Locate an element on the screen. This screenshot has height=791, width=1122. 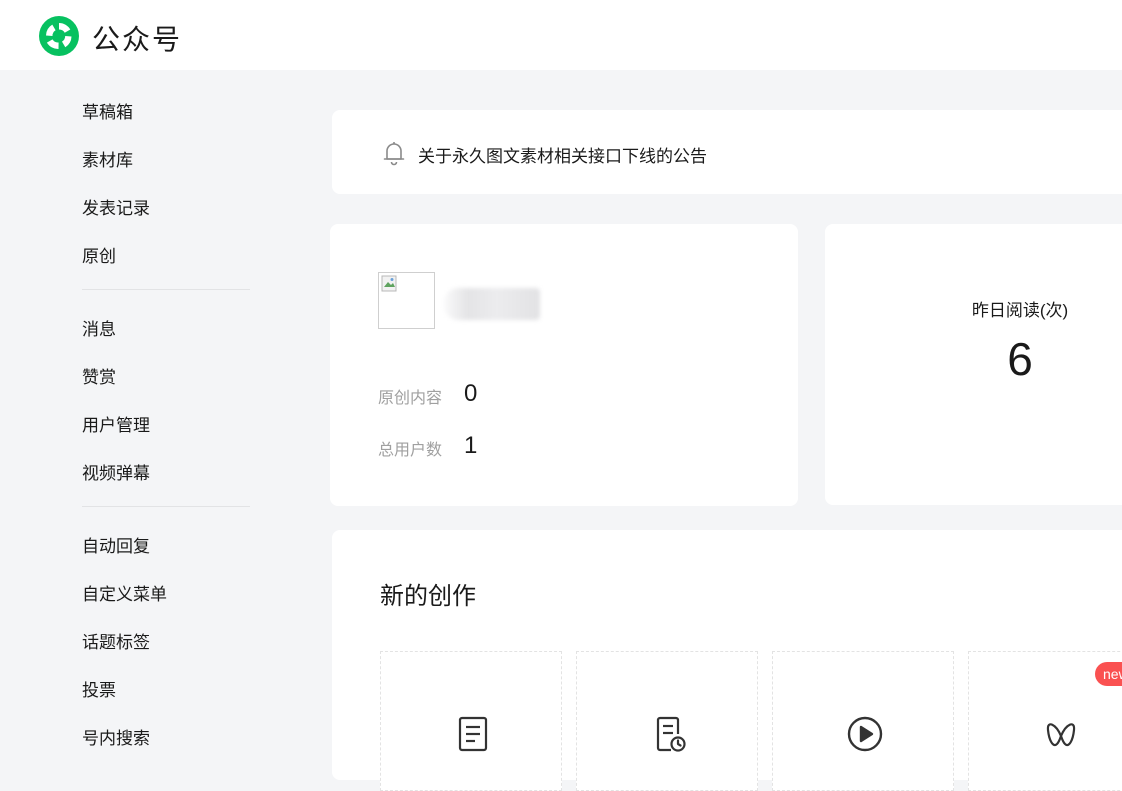
article-icon is located at coordinates (473, 734).